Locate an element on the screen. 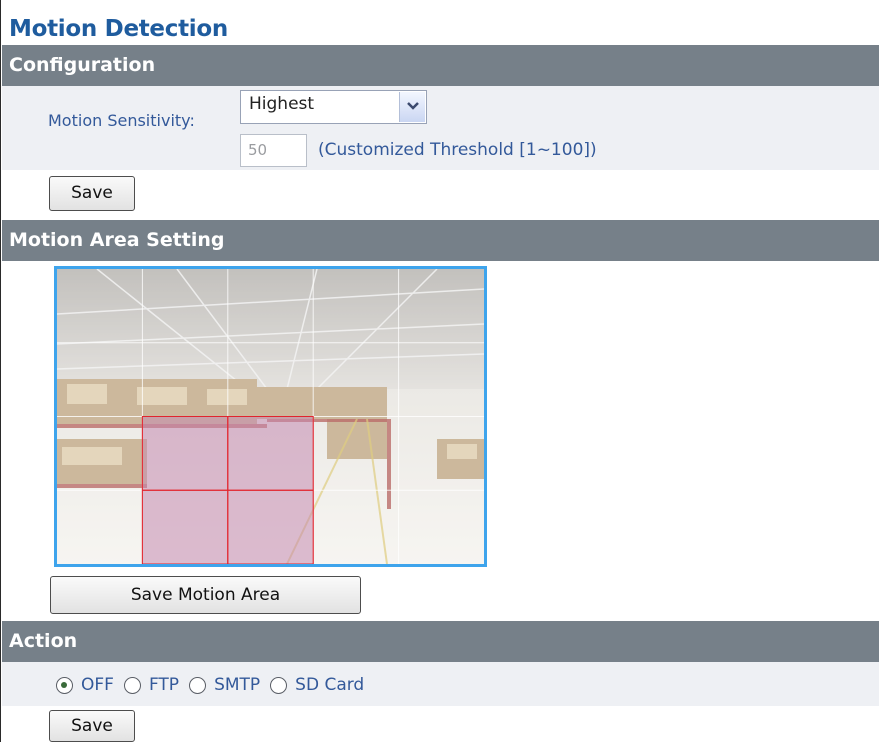 The image size is (879, 742). threshold-hint: (Customized Threshold [1~100]) is located at coordinates (457, 150).